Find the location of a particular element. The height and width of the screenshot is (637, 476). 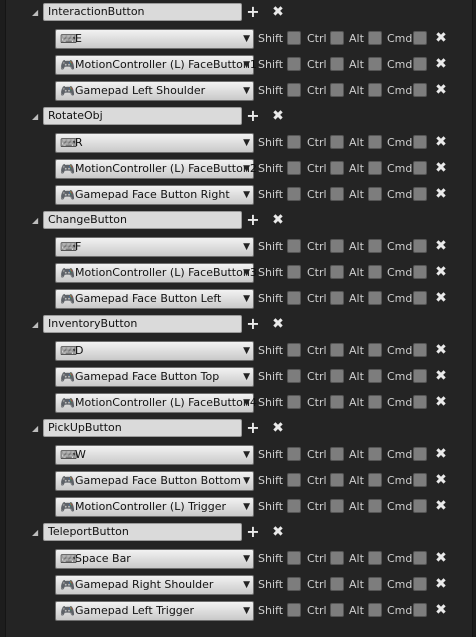

action-name-field: PickUpButton is located at coordinates (142, 428).